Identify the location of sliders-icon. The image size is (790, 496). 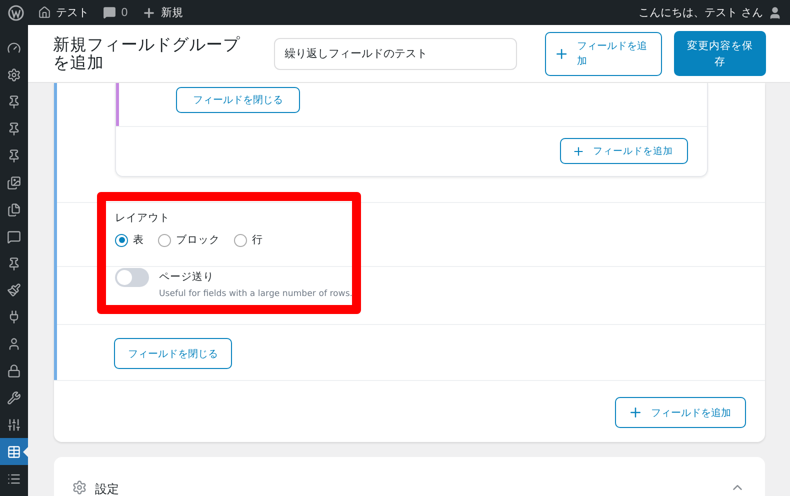
(14, 425).